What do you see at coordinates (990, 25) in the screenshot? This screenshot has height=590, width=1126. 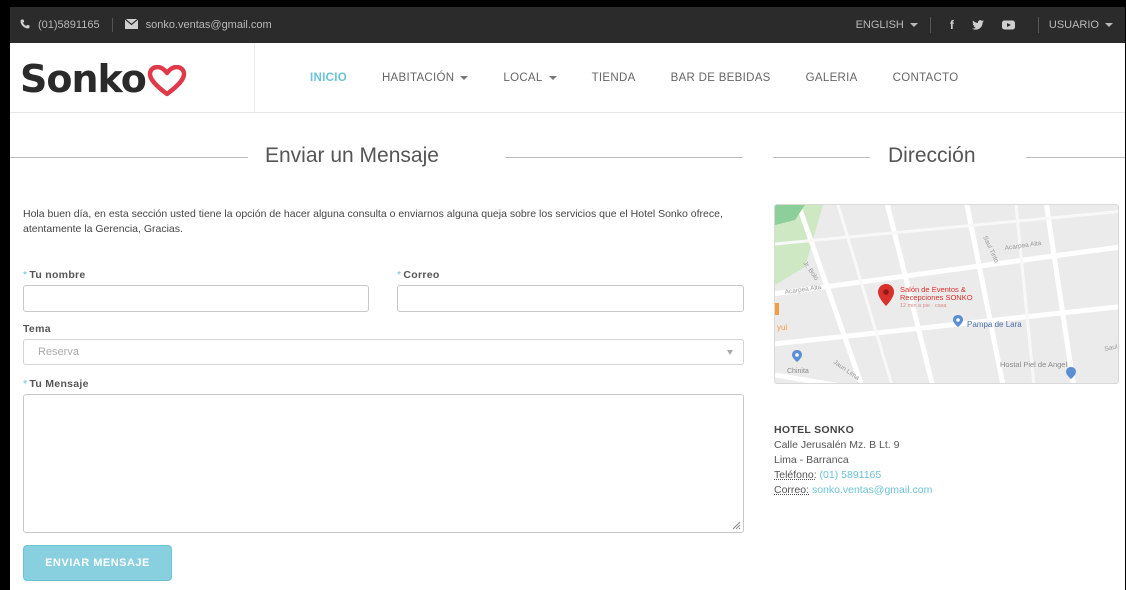 I see `top-right-menu: ENGLISH f USUARIO` at bounding box center [990, 25].